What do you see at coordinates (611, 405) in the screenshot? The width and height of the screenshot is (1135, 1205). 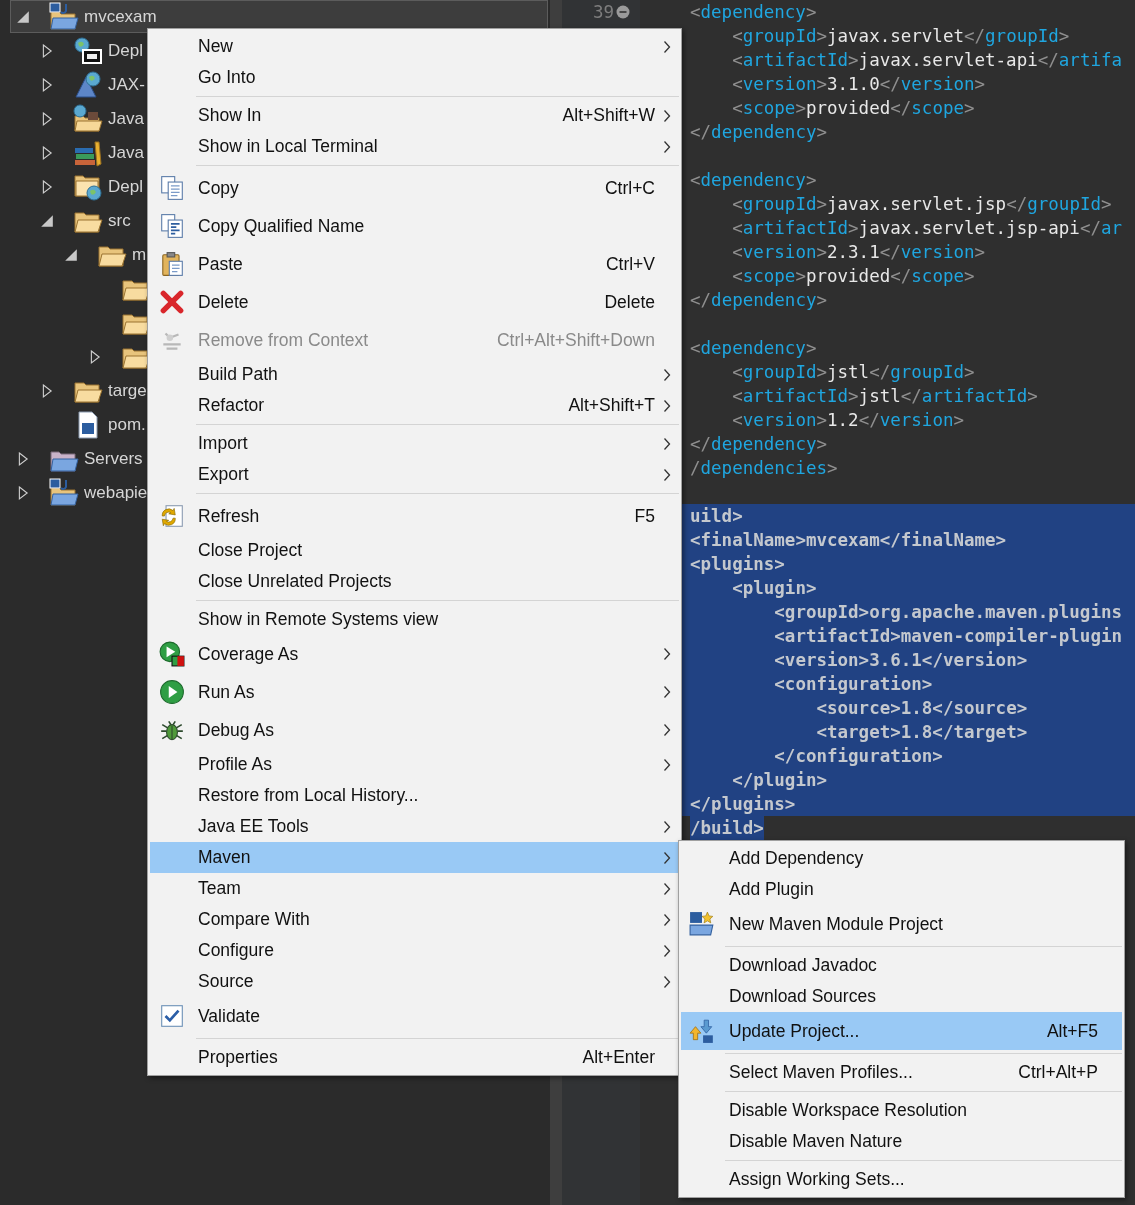 I see `keyboard-shortcut: Alt+Shift+T` at bounding box center [611, 405].